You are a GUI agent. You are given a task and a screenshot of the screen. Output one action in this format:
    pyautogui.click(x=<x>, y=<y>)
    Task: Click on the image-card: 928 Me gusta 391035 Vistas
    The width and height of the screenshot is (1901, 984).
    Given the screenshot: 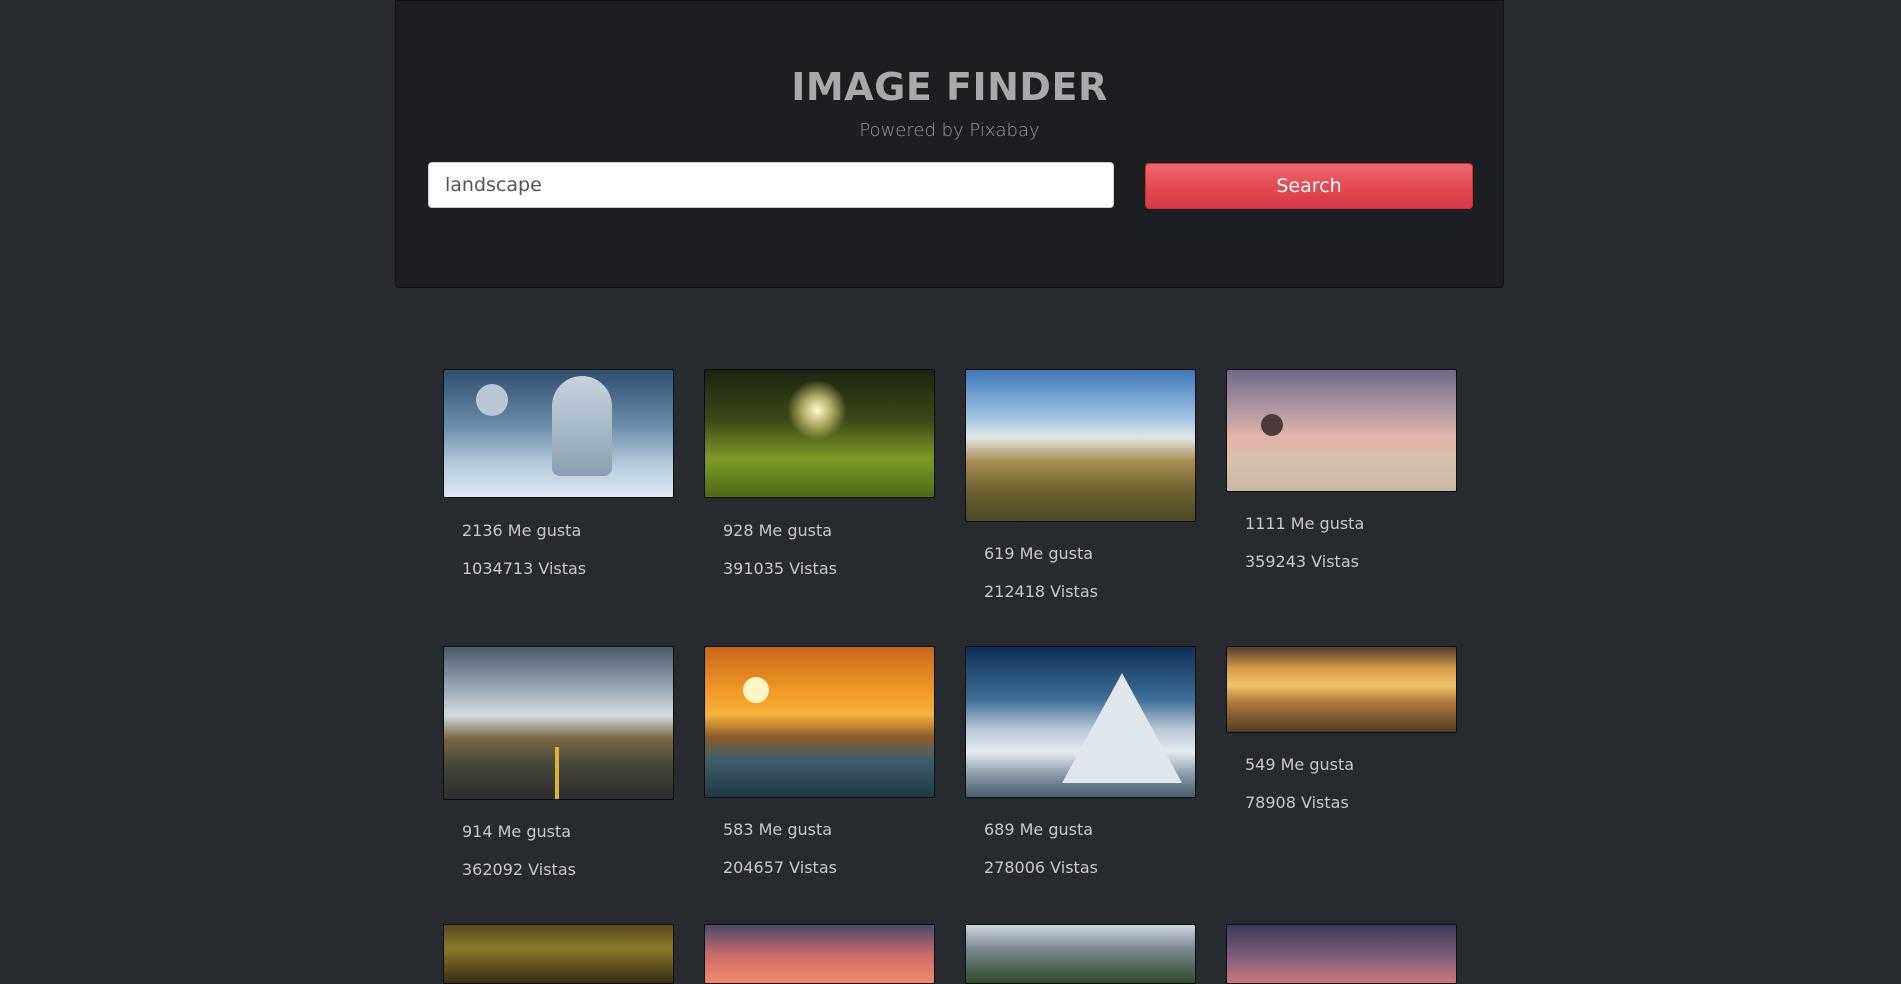 What is the action you would take?
    pyautogui.click(x=819, y=473)
    